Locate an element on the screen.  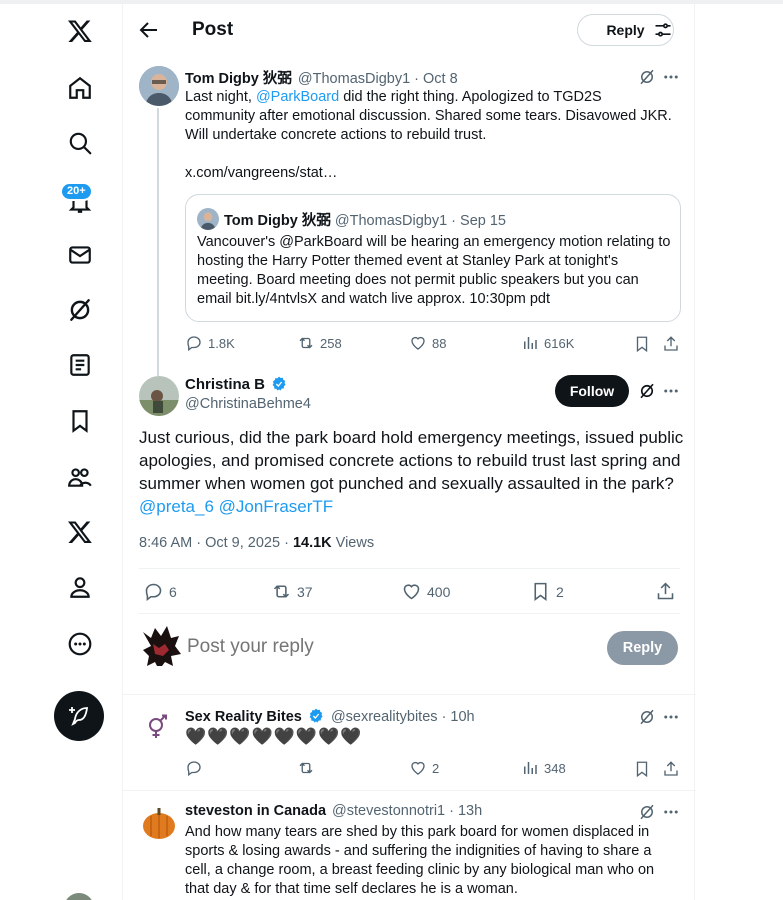
views-count: 14.1K is located at coordinates (312, 543).